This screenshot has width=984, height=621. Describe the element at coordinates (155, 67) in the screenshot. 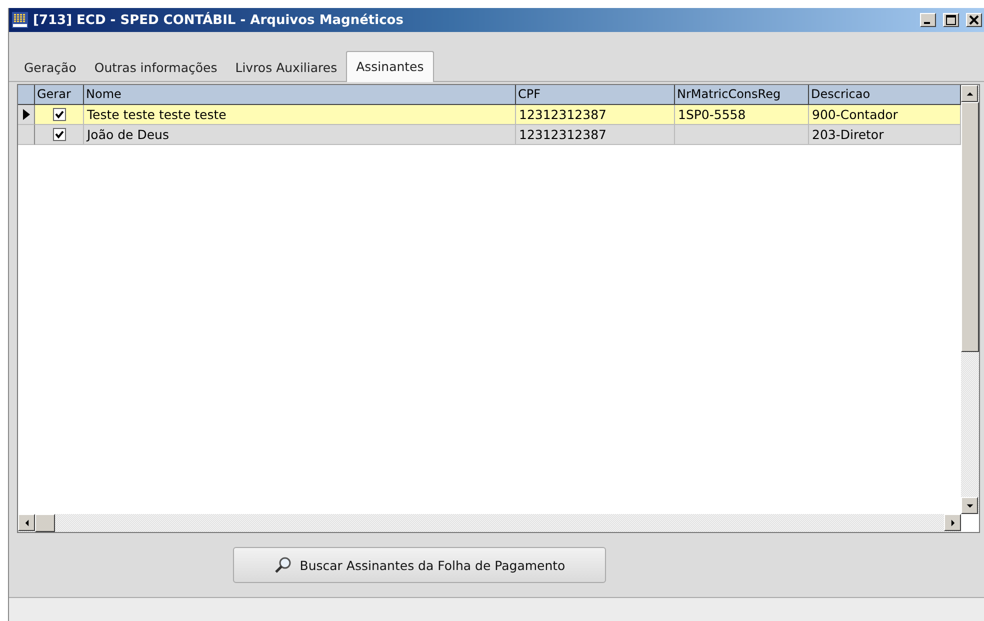

I see `tab: Outras informações` at that location.